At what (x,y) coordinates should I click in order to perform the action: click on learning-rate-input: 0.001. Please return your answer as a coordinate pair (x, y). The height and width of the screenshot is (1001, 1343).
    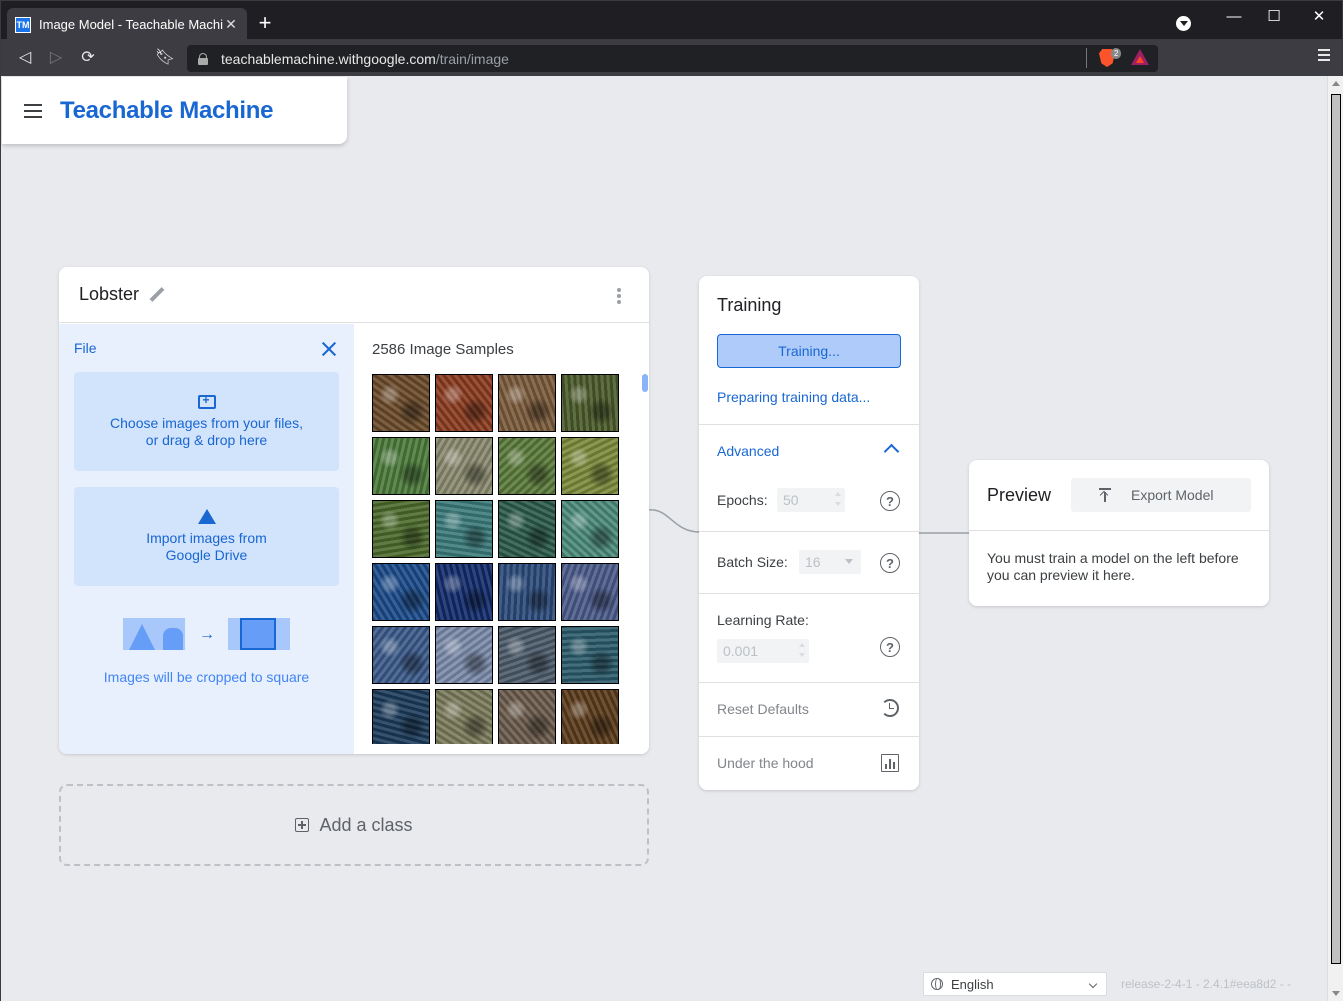
    Looking at the image, I should click on (763, 651).